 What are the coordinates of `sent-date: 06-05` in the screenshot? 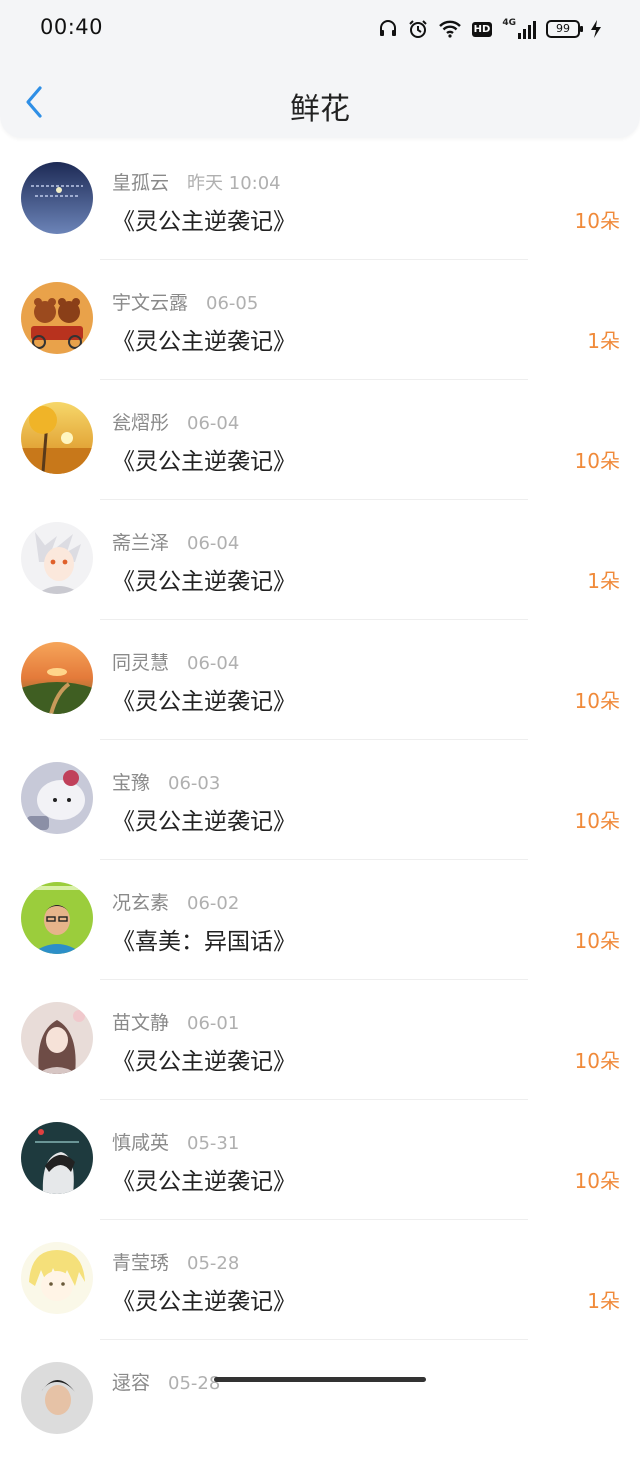 It's located at (232, 303).